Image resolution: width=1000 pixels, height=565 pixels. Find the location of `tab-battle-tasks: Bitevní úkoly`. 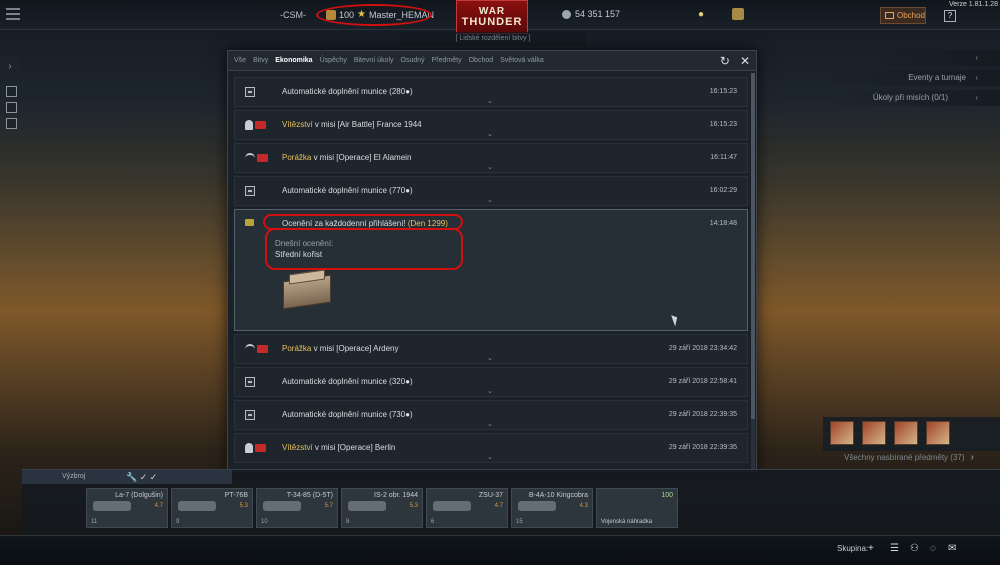

tab-battle-tasks: Bitevní úkoly is located at coordinates (374, 60).